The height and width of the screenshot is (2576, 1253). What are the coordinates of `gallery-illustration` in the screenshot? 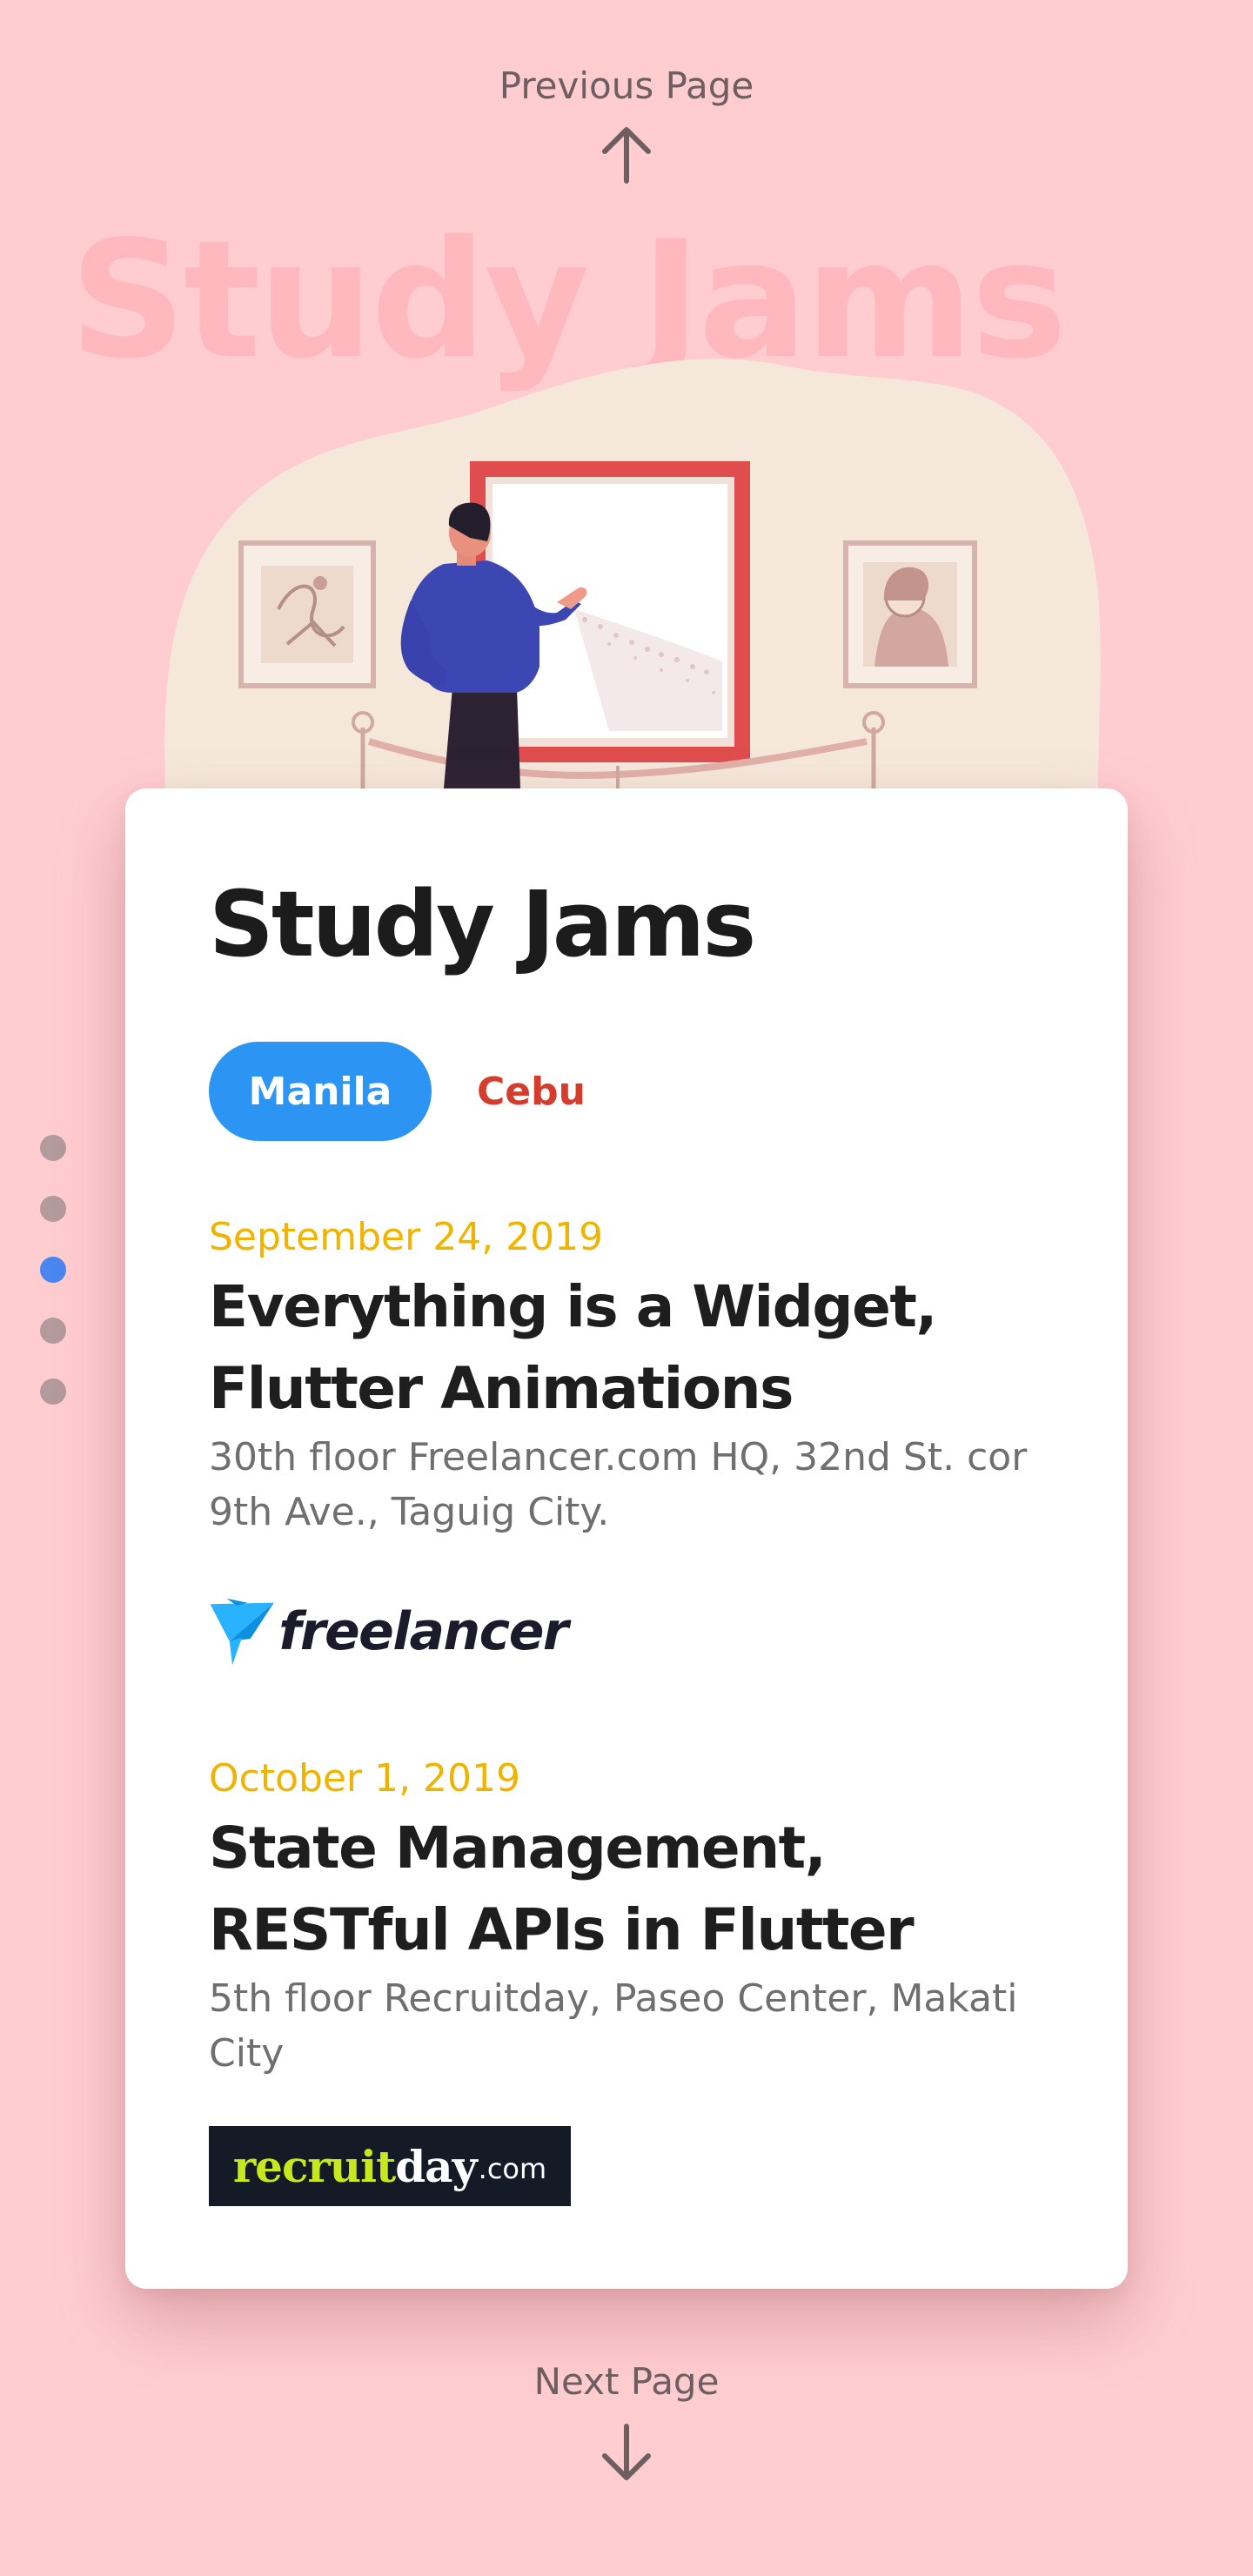 It's located at (632, 573).